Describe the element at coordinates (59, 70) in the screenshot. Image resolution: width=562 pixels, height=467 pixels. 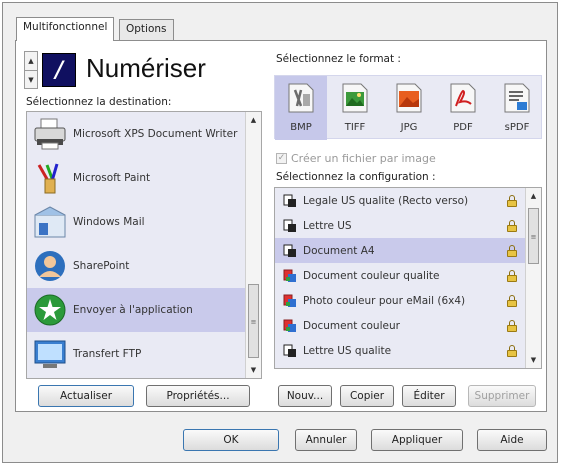
I see `sequence-number-icon: /` at that location.